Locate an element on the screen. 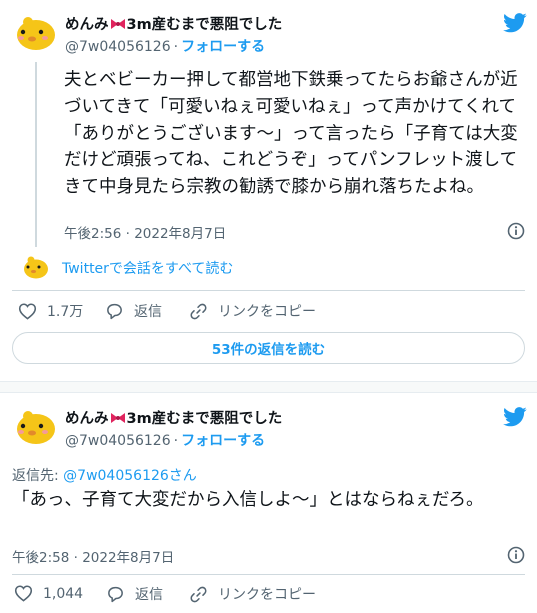 The width and height of the screenshot is (537, 613). card-separator is located at coordinates (268, 387).